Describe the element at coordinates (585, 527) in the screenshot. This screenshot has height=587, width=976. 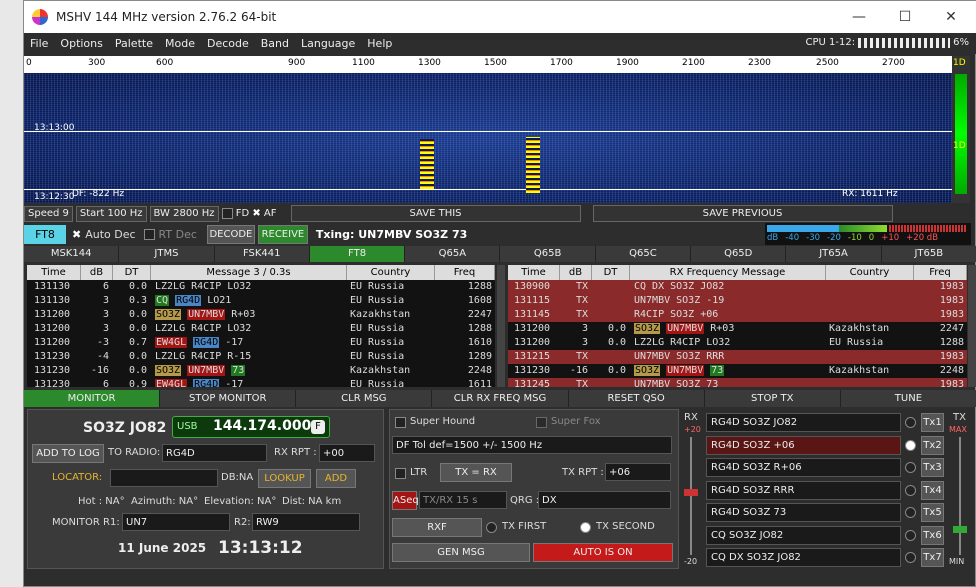
I see `tx-second-radio` at that location.